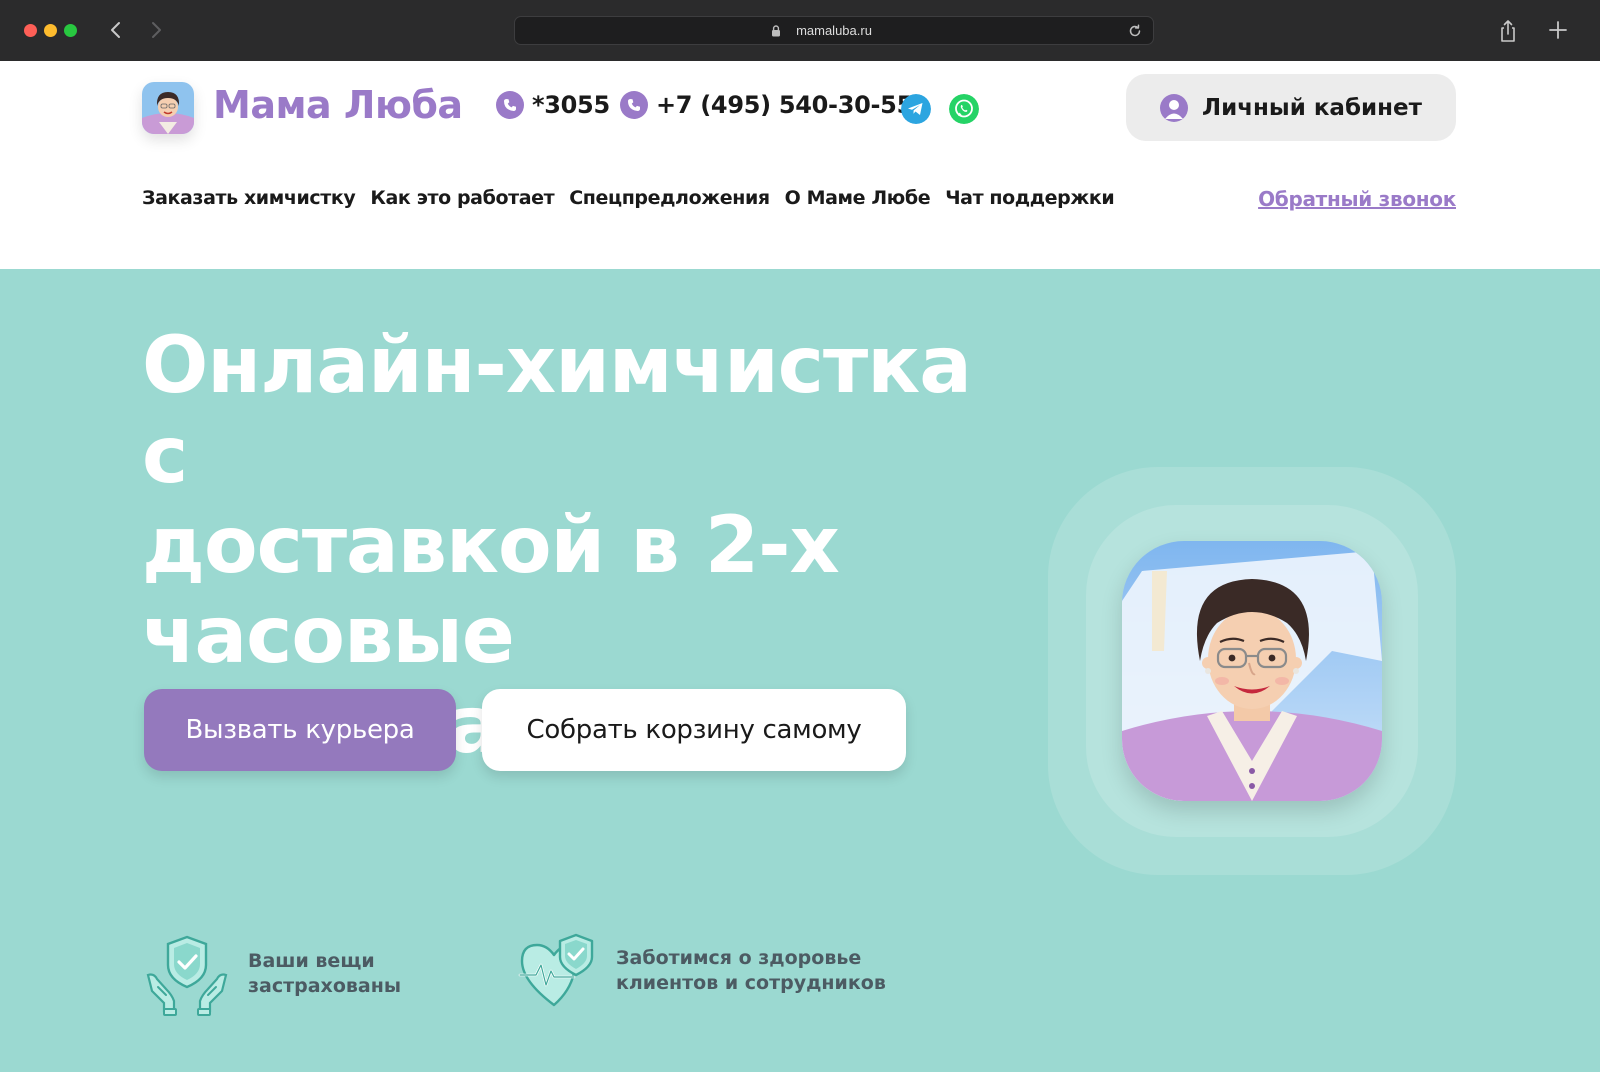 The image size is (1600, 1072). Describe the element at coordinates (491, 546) in the screenshot. I see `hero-title-line: доставкой в 2-х` at that location.